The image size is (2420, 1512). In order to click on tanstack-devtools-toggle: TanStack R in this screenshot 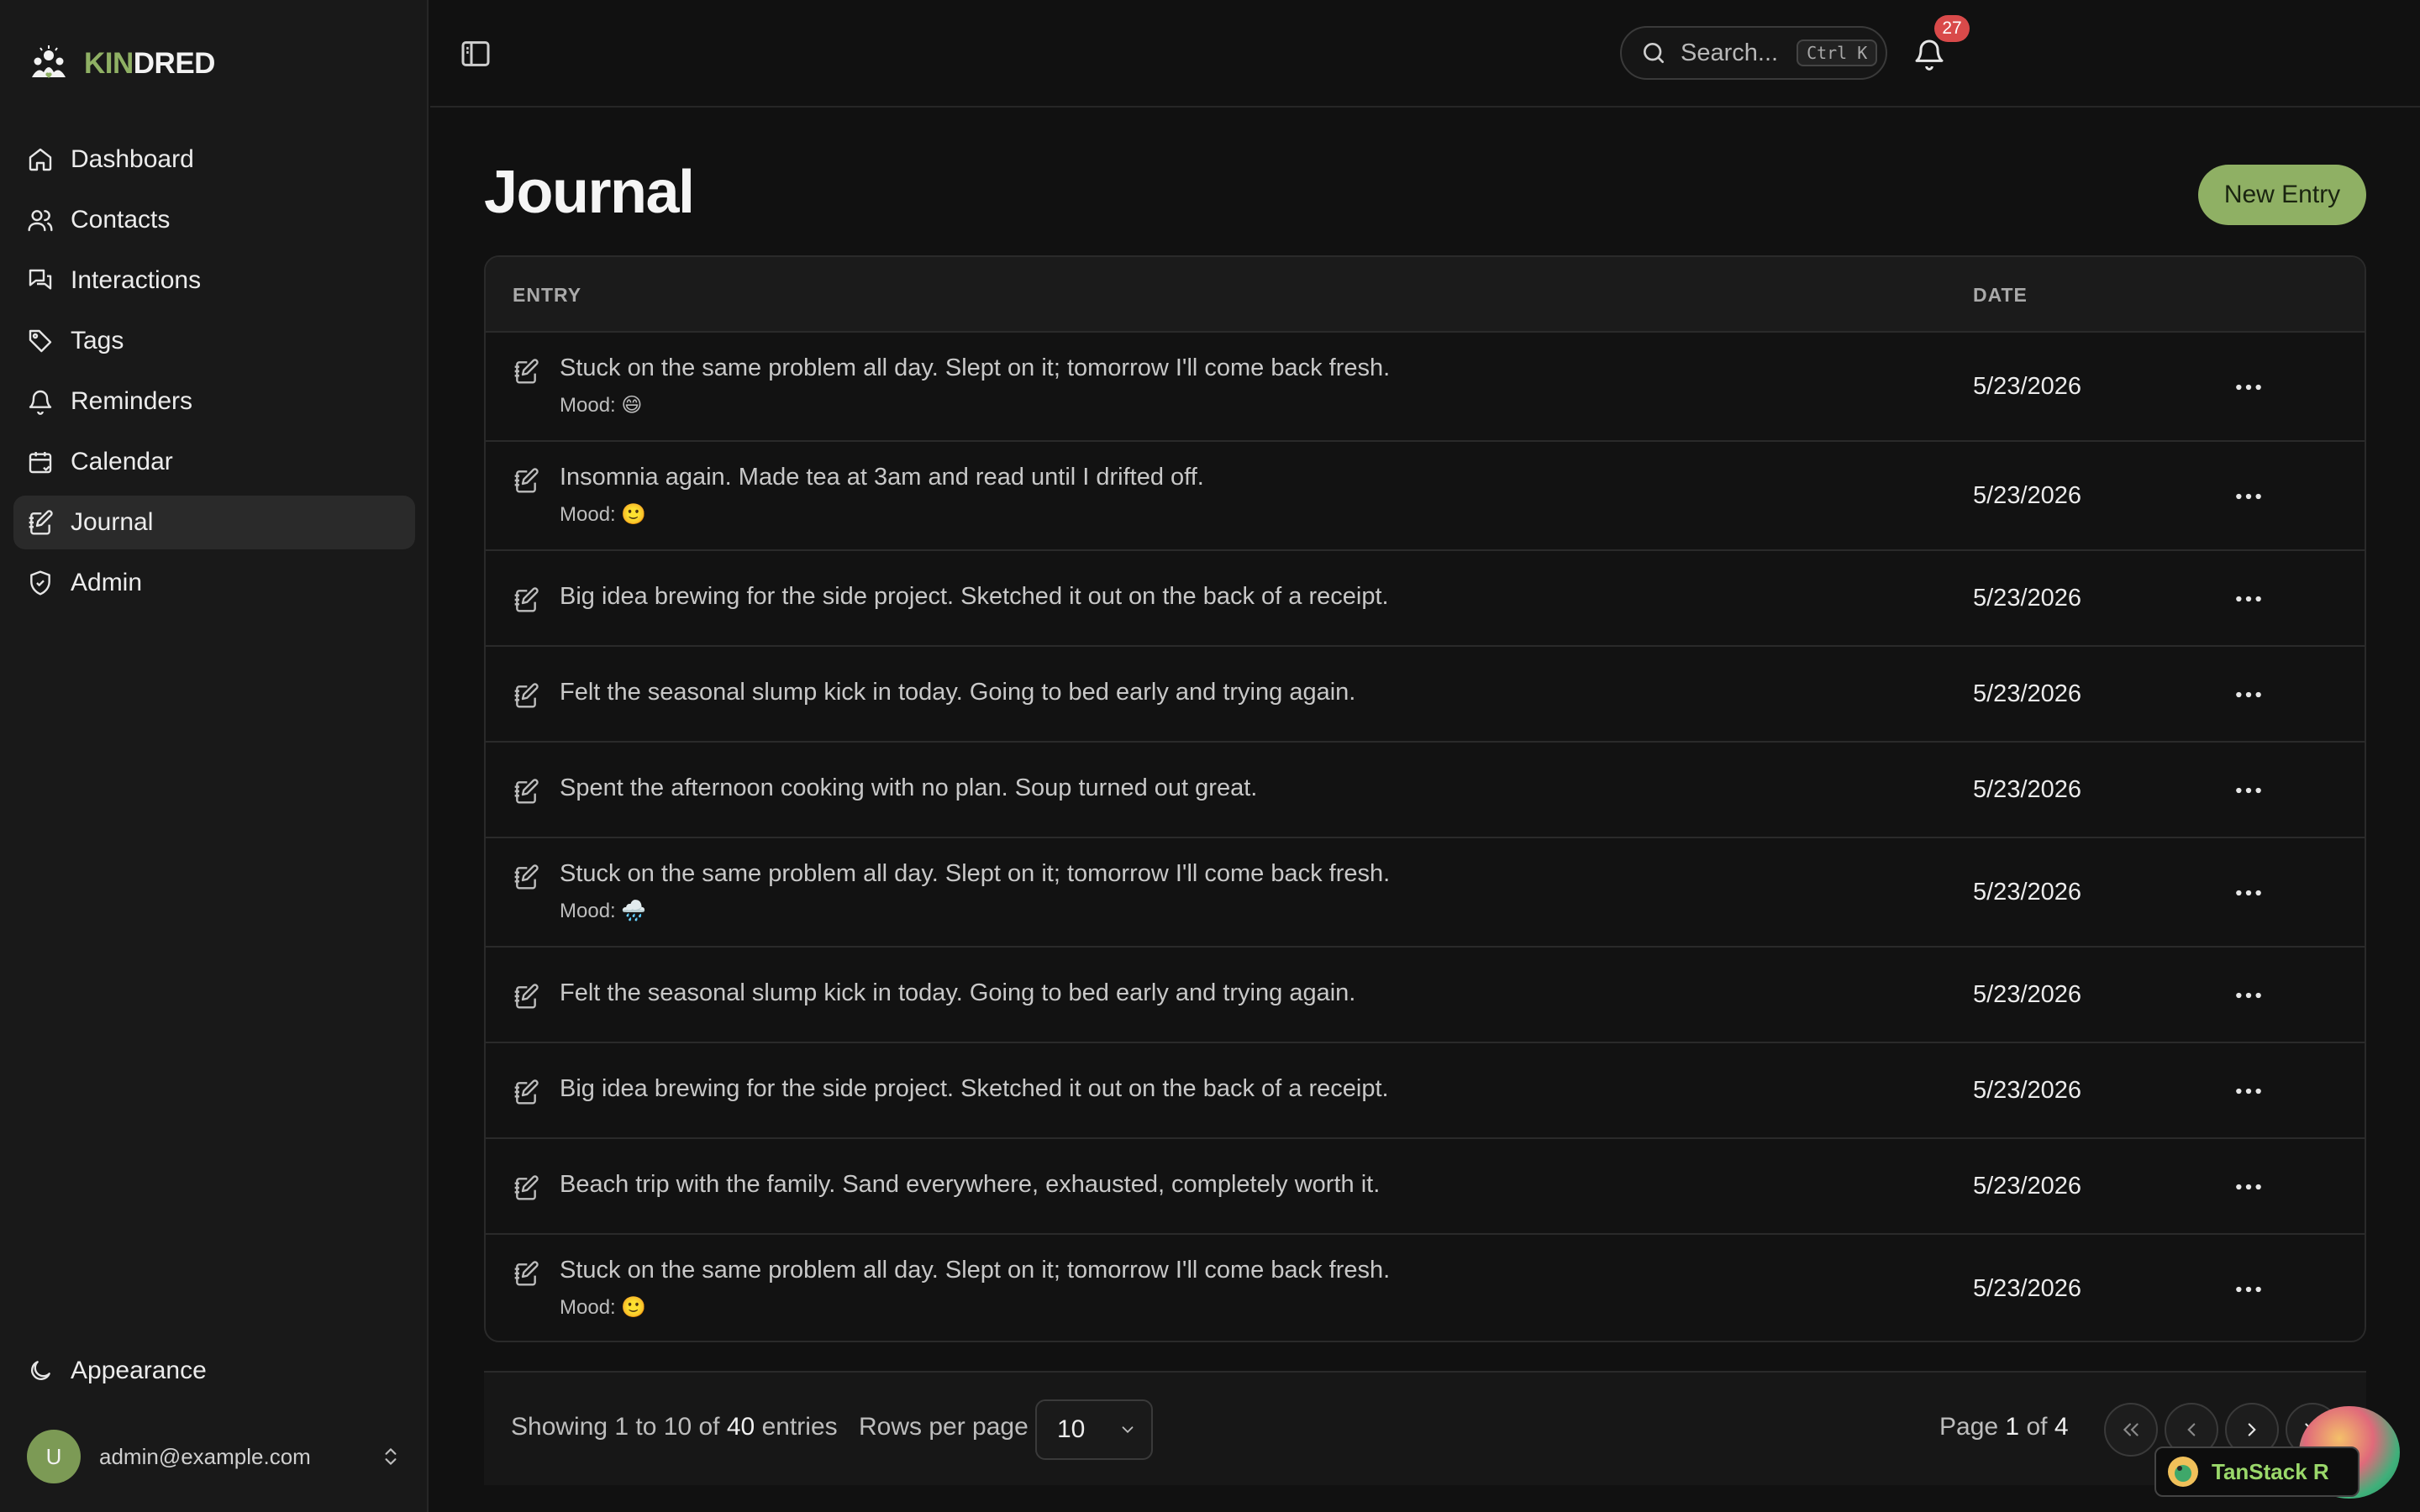, I will do `click(2257, 1471)`.